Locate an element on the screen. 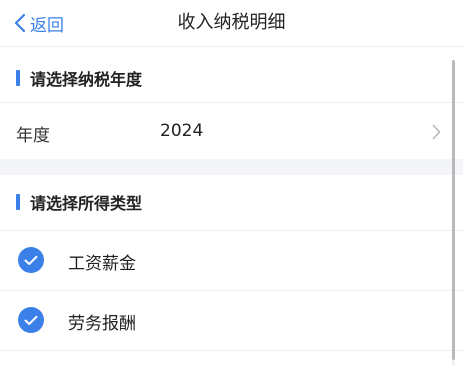 Image resolution: width=463 pixels, height=366 pixels. navigation-bar: 返回 收入纳税明细 is located at coordinates (231, 23).